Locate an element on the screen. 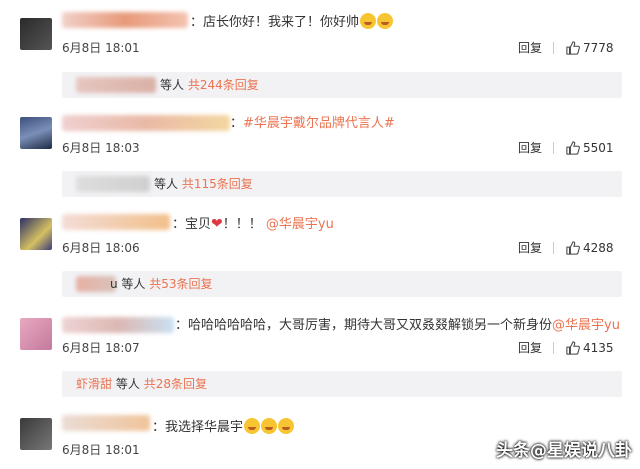  comment-text: ：#华晨宇戴尔品牌代言人# is located at coordinates (312, 123).